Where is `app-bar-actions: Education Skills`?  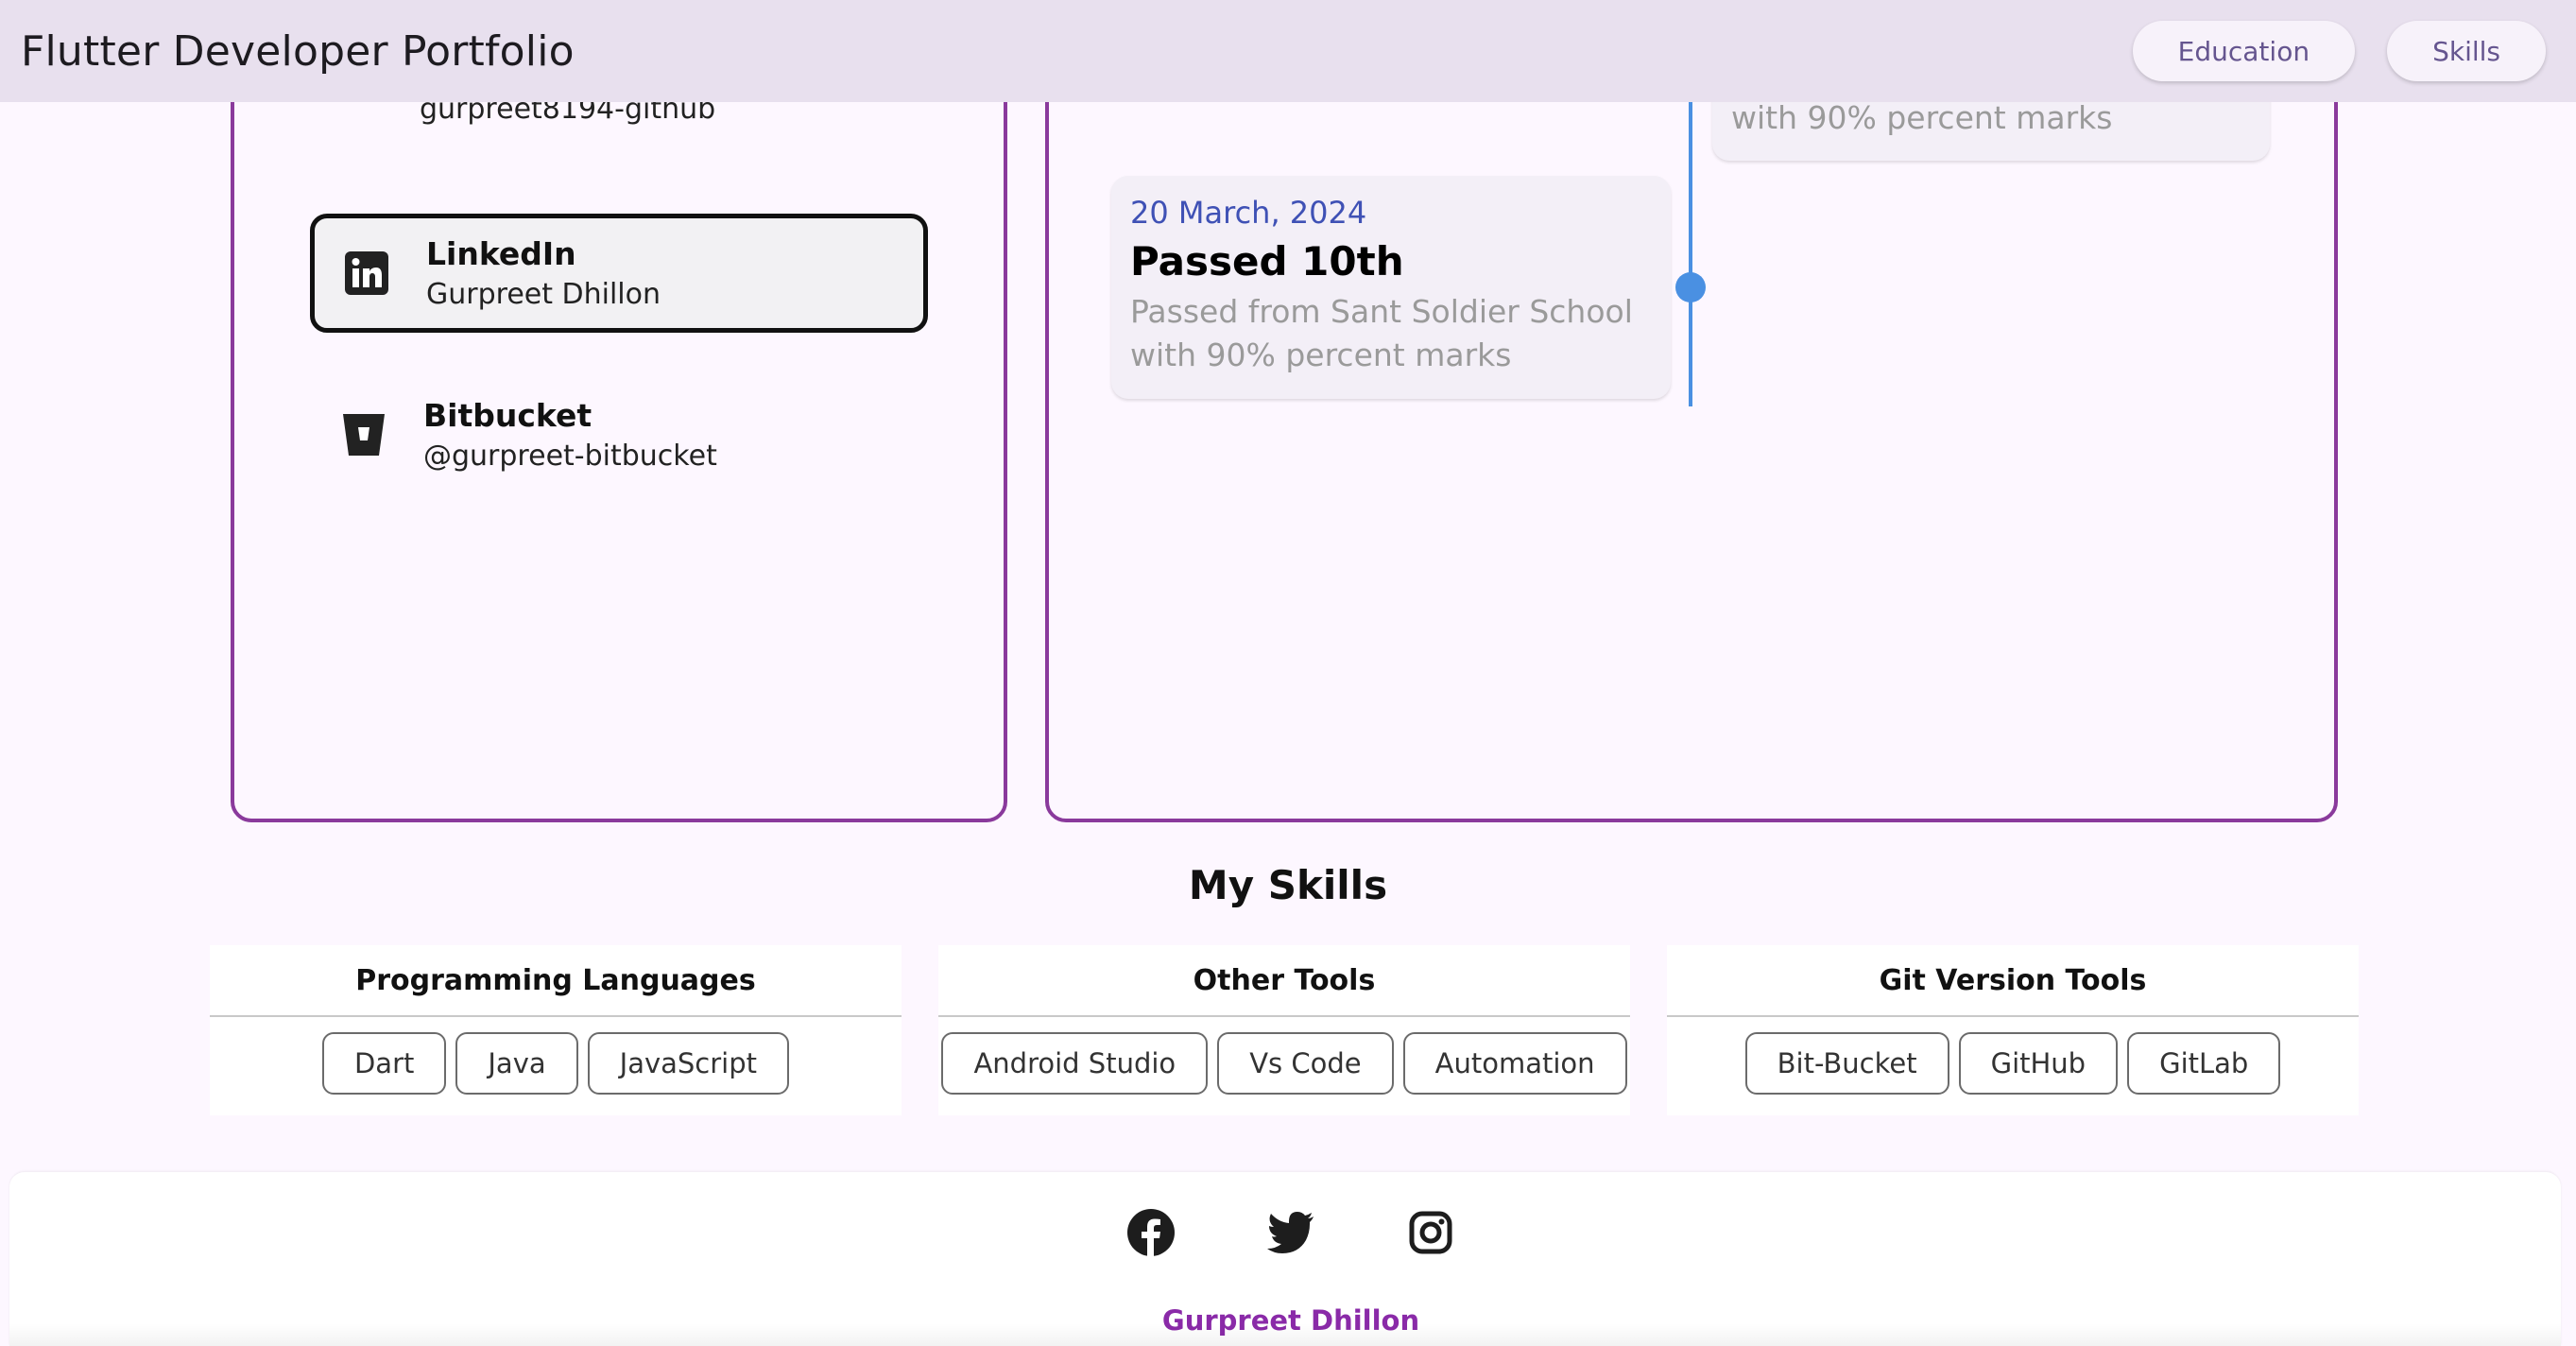
app-bar-actions: Education Skills is located at coordinates (2343, 51).